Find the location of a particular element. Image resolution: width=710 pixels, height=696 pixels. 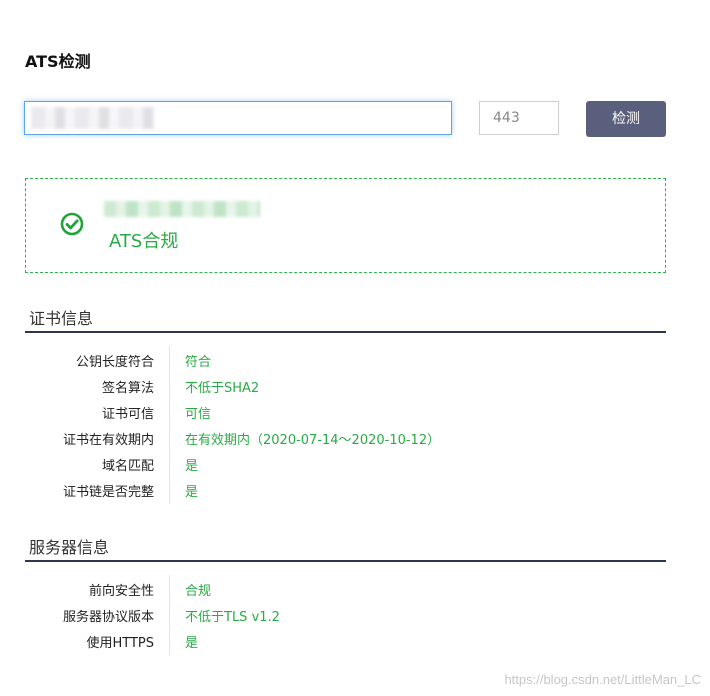

certificate-info-value: 符合 is located at coordinates (198, 362).